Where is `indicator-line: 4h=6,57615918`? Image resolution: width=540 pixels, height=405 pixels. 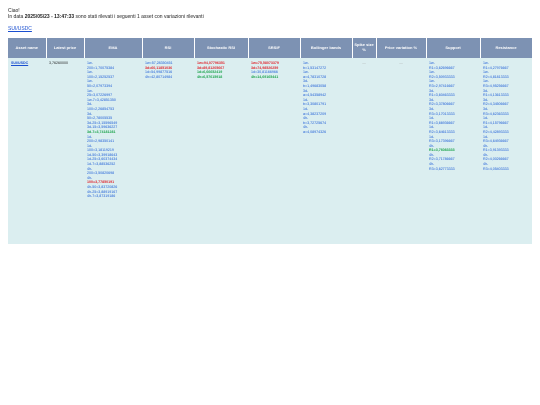
indicator-line: 4h=6,57615918 is located at coordinates (210, 76).